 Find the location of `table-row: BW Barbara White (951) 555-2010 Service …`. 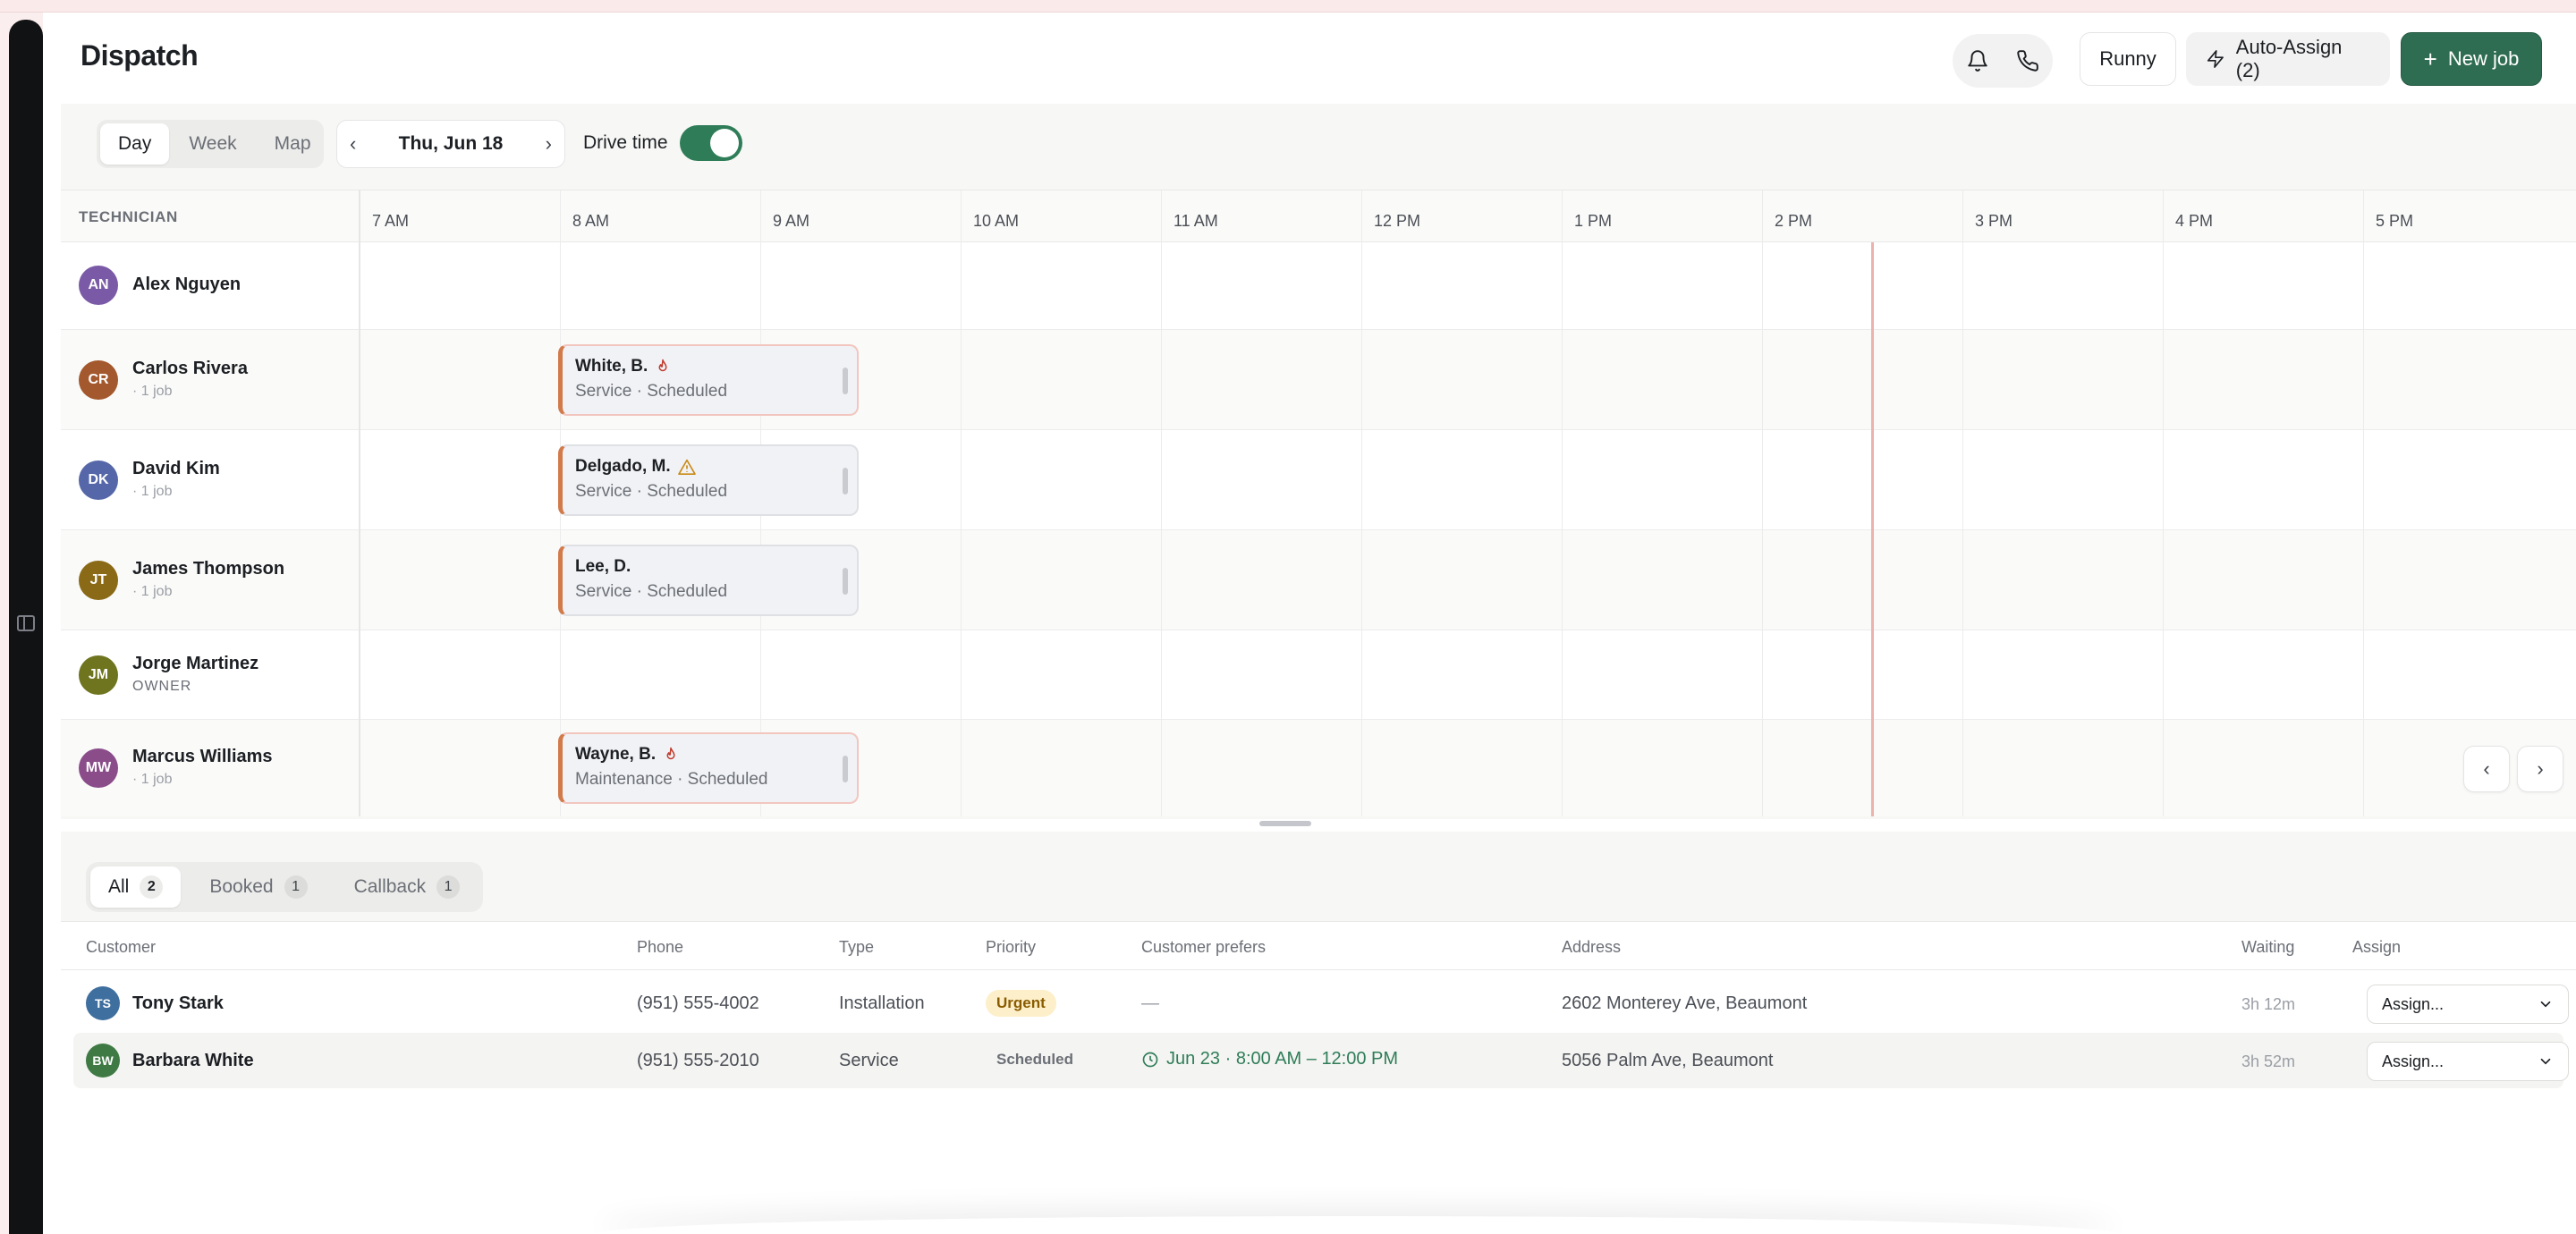

table-row: BW Barbara White (951) 555-2010 Service … is located at coordinates (1321, 1061).